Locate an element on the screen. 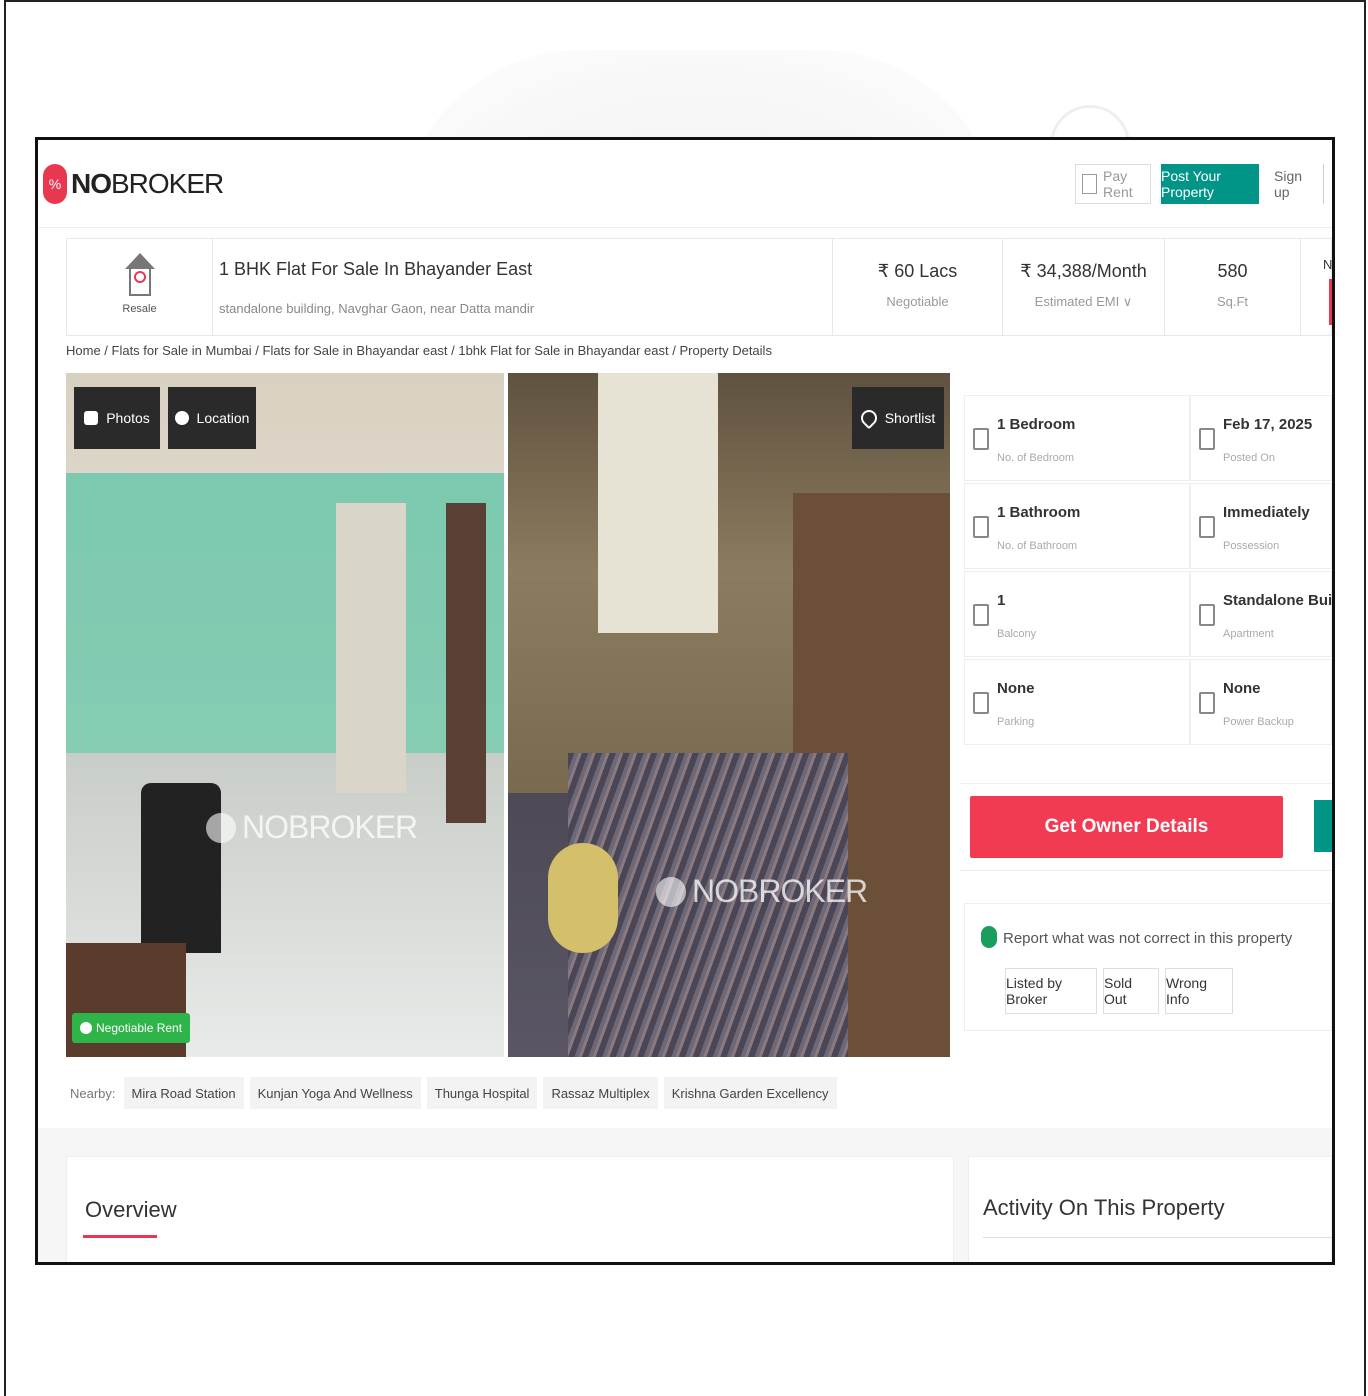  logo-icon: % is located at coordinates (55, 184).